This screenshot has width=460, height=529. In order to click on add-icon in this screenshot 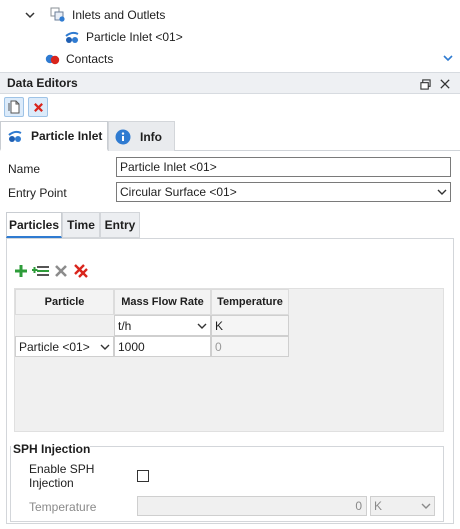, I will do `click(21, 271)`.